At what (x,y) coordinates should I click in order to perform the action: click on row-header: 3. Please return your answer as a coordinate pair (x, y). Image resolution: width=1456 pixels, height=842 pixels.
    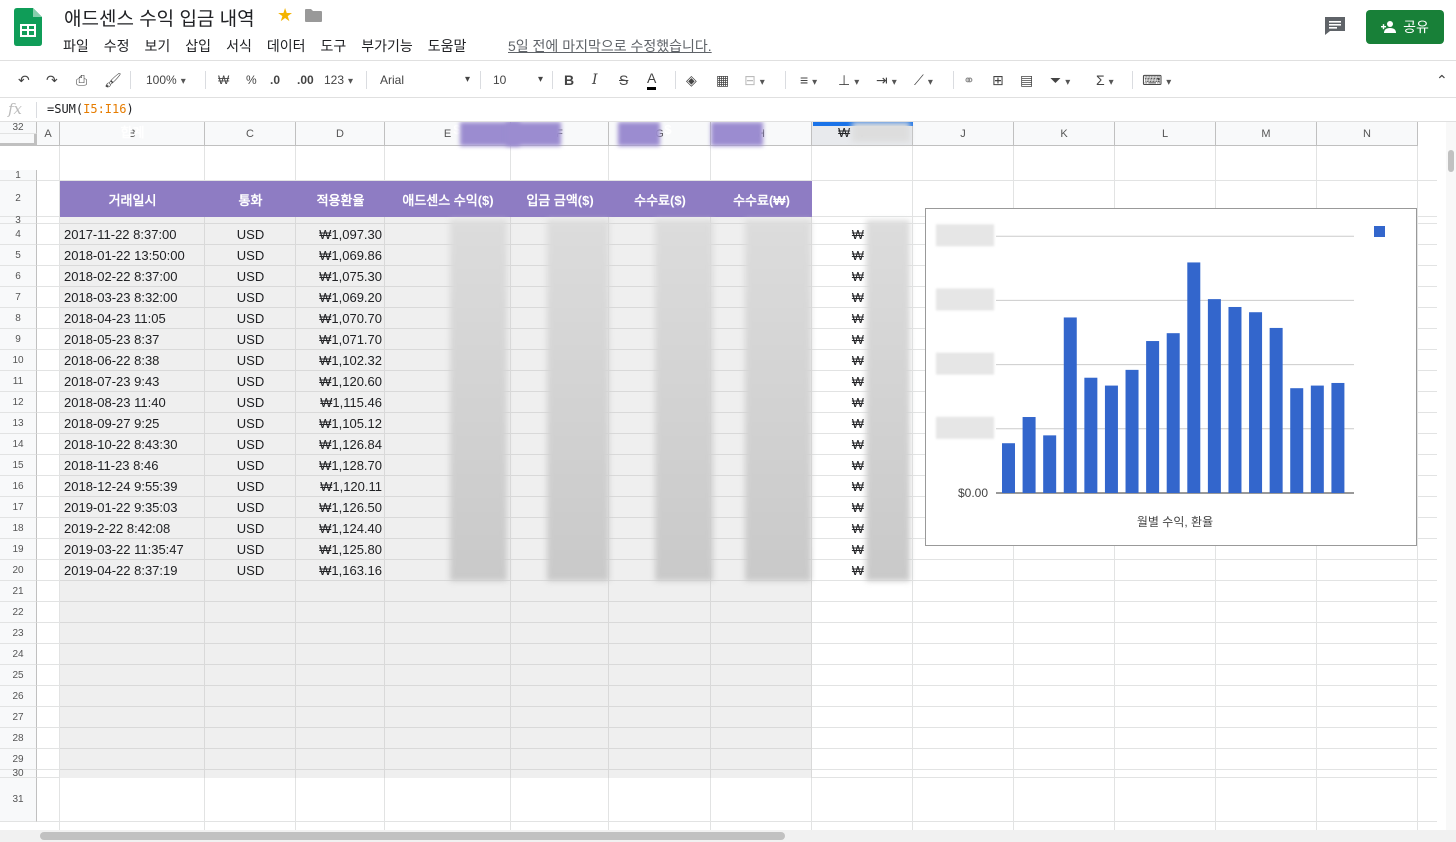
    Looking at the image, I should click on (18, 220).